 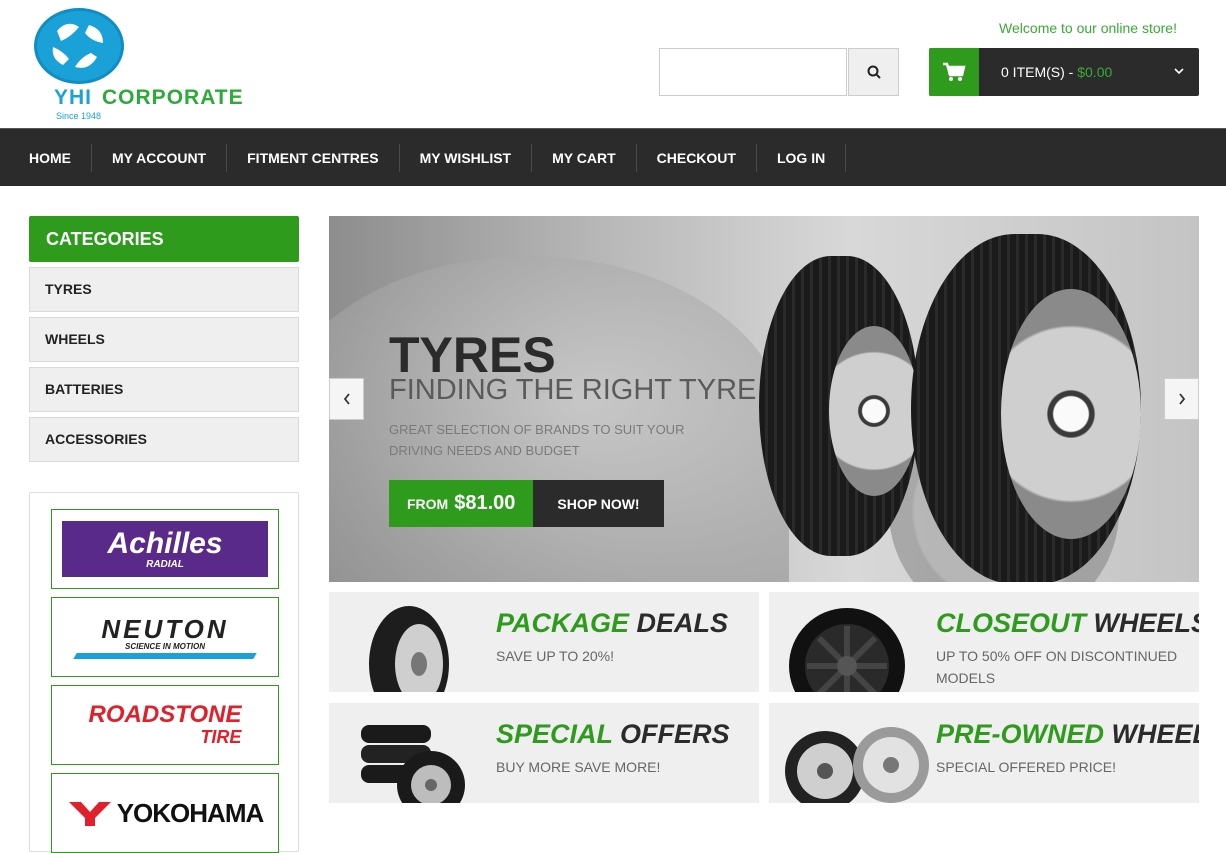 I want to click on nav-my-account: MY ACCOUNT, so click(x=160, y=157).